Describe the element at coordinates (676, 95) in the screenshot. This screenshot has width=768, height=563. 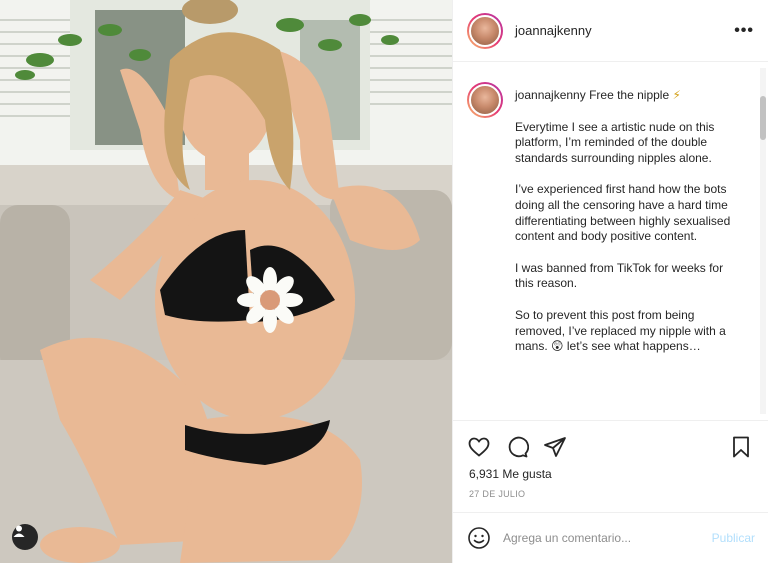
I see `lightning-emoji: ⚡` at that location.